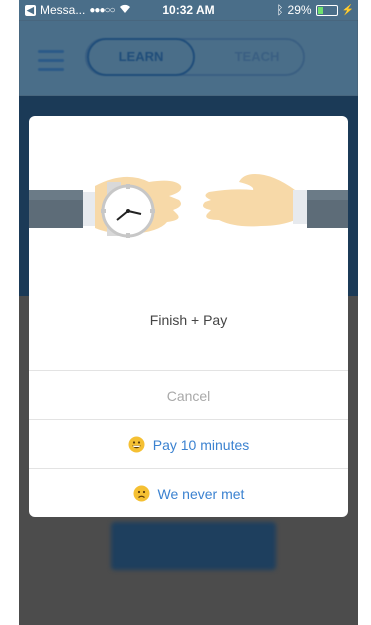 This screenshot has height=625, width=371. What do you see at coordinates (280, 10) in the screenshot?
I see `bluetooth-icon: ᛒ` at bounding box center [280, 10].